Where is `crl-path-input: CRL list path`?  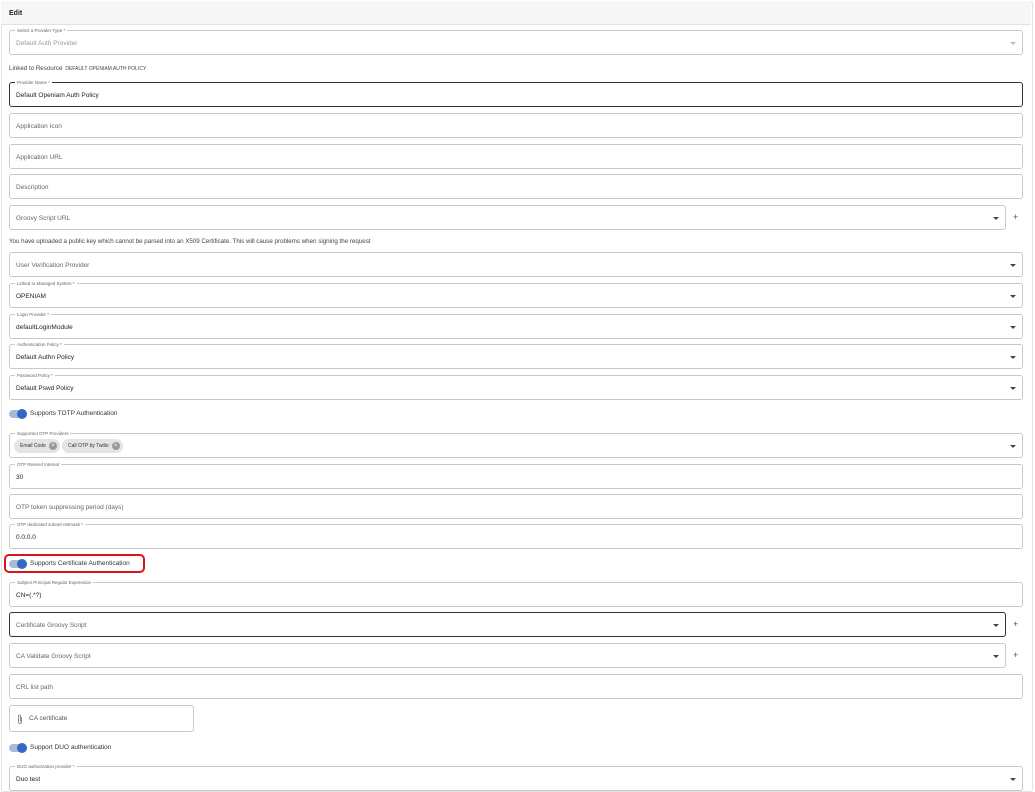 crl-path-input: CRL list path is located at coordinates (516, 686).